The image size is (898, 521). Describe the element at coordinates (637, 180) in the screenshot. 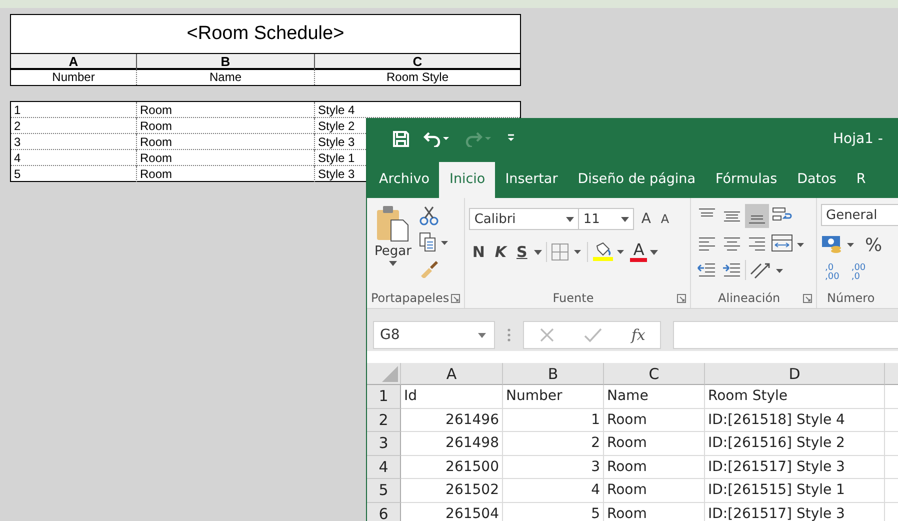

I see `ribbon-tab: Diseño de página` at that location.